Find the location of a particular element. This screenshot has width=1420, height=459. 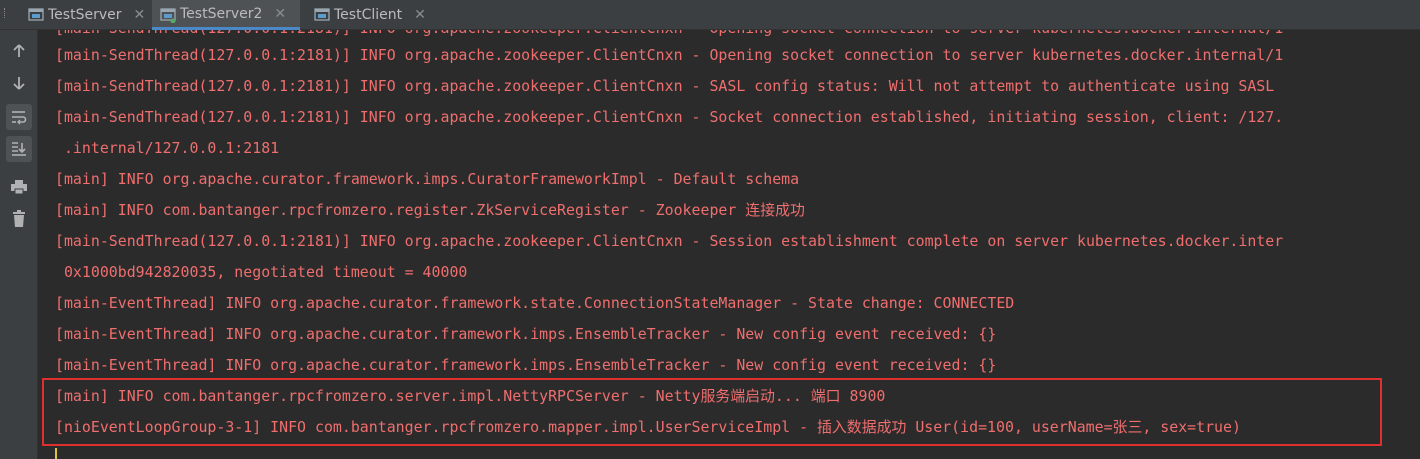

clear-all-button is located at coordinates (19, 219).